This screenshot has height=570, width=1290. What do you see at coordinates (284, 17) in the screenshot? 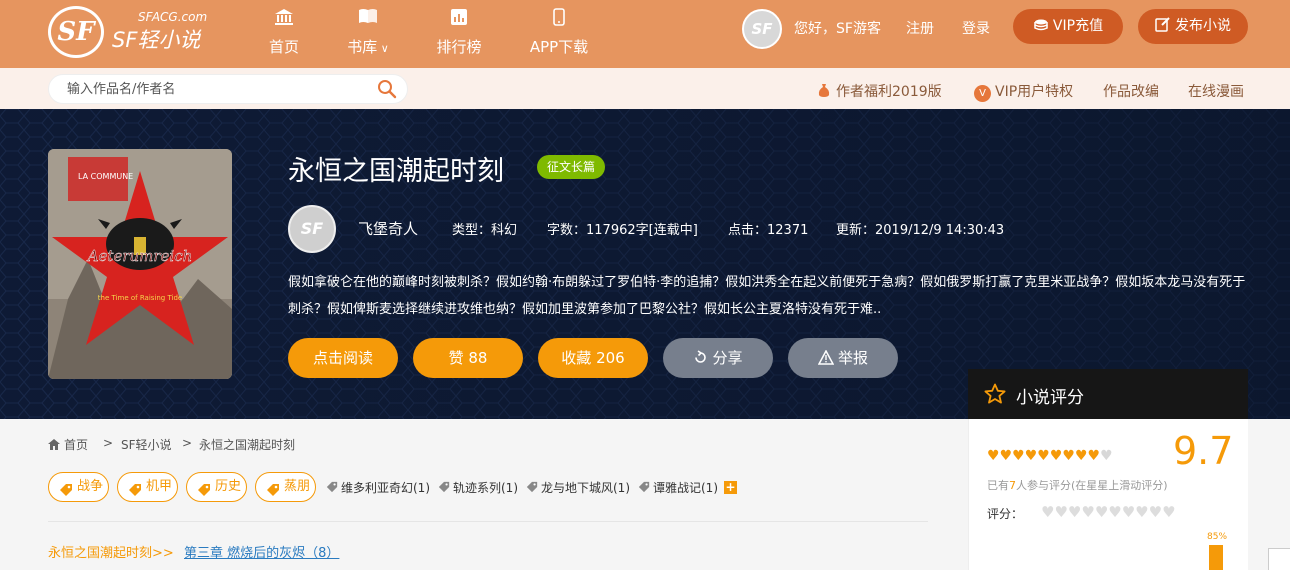
I see `bank-icon` at bounding box center [284, 17].